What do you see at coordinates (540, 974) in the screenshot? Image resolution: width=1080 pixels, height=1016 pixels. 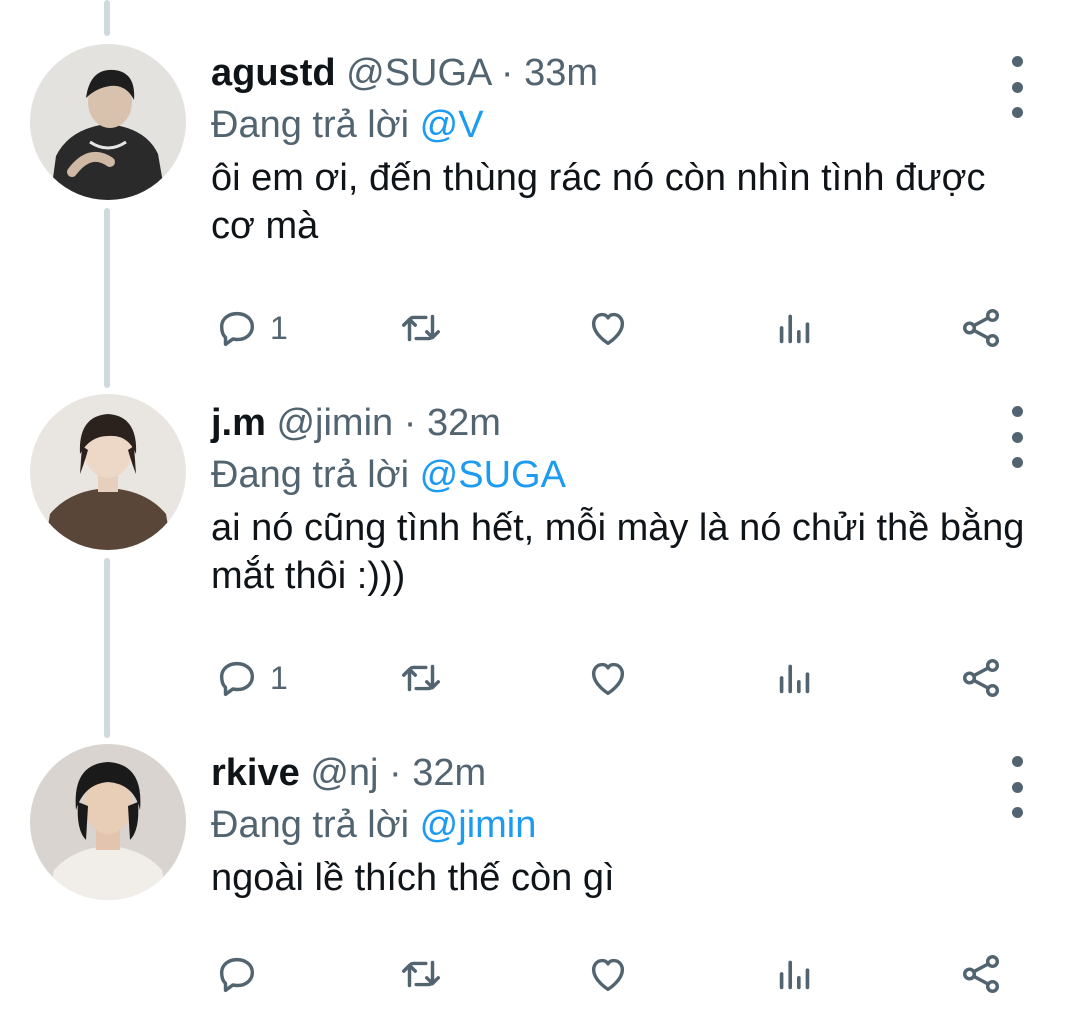 I see `action-bar` at bounding box center [540, 974].